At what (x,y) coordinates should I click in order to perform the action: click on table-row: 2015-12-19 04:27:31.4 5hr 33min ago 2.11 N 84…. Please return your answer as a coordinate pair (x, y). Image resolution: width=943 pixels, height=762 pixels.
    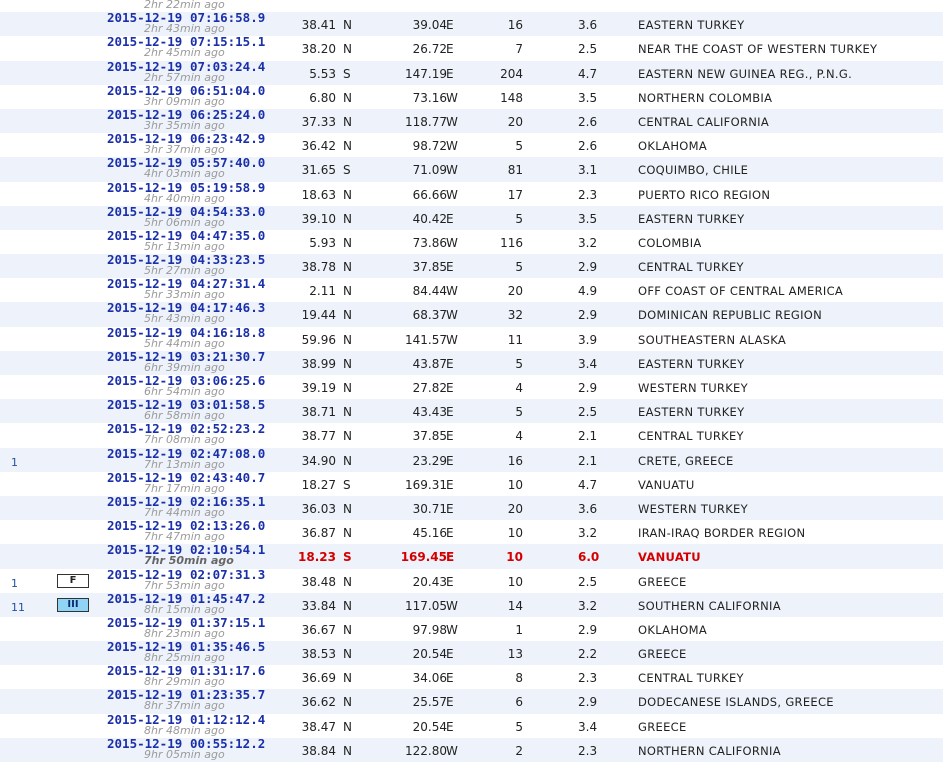
    Looking at the image, I should click on (471, 289).